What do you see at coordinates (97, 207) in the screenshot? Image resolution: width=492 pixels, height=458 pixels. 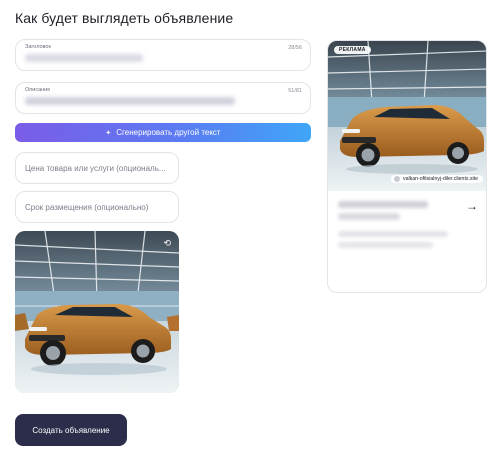 I see `term-input: Срок размещения (опционально)` at bounding box center [97, 207].